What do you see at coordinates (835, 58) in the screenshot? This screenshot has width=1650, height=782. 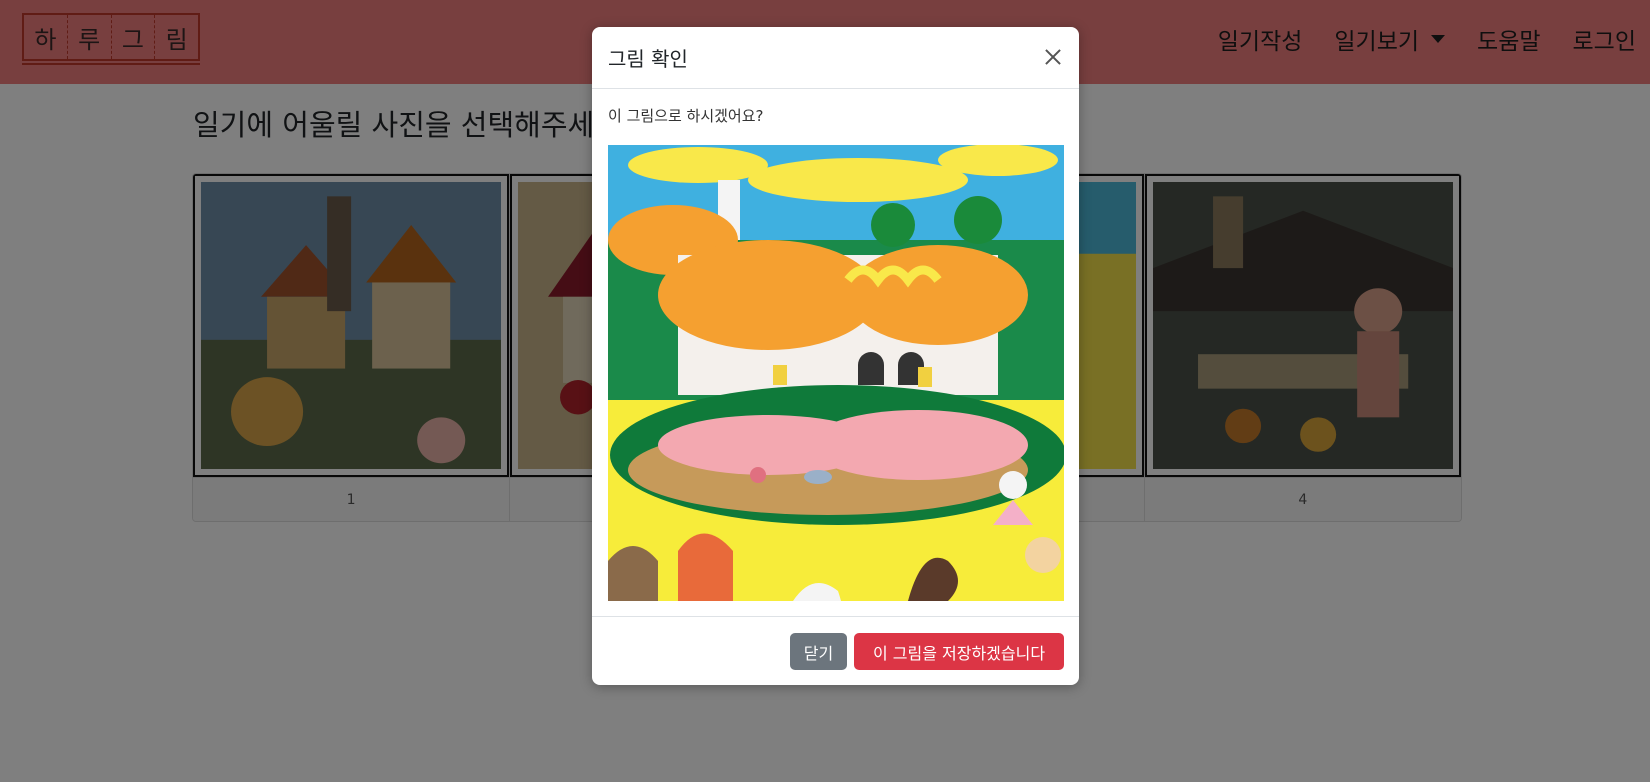 I see `modal-header: 그림 확인` at bounding box center [835, 58].